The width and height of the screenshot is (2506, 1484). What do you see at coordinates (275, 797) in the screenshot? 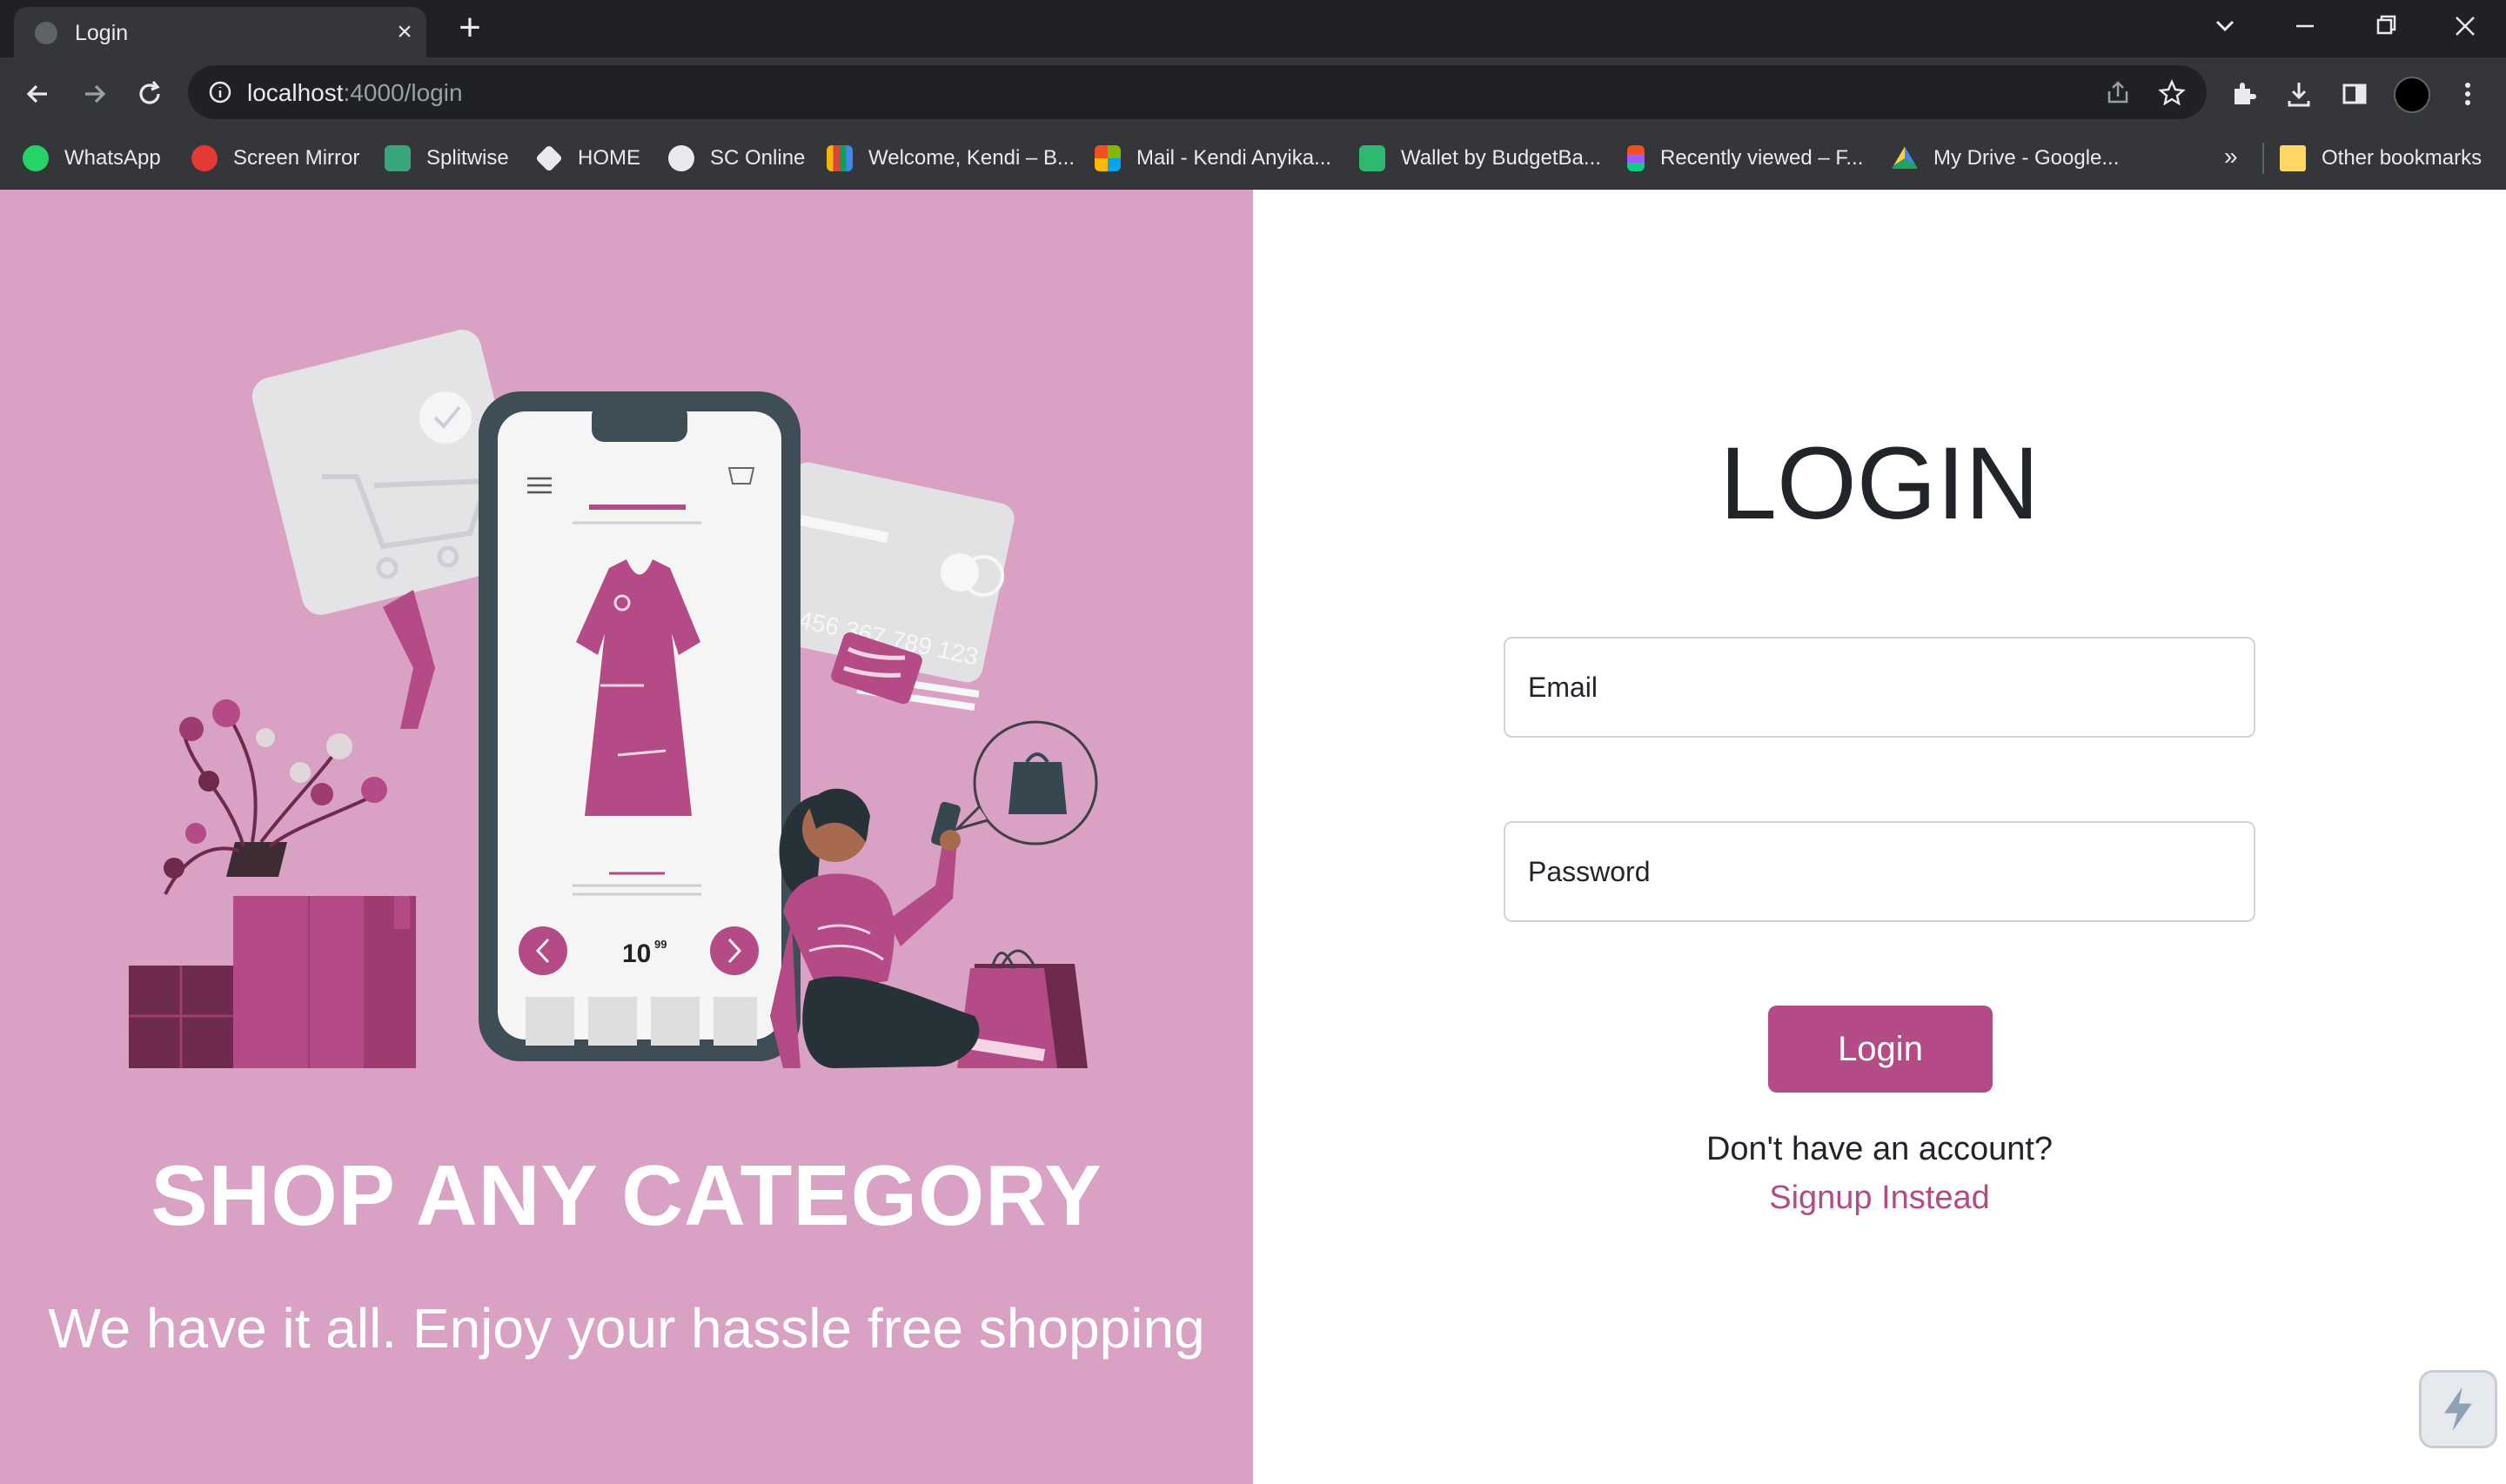
I see `plant-illustration` at bounding box center [275, 797].